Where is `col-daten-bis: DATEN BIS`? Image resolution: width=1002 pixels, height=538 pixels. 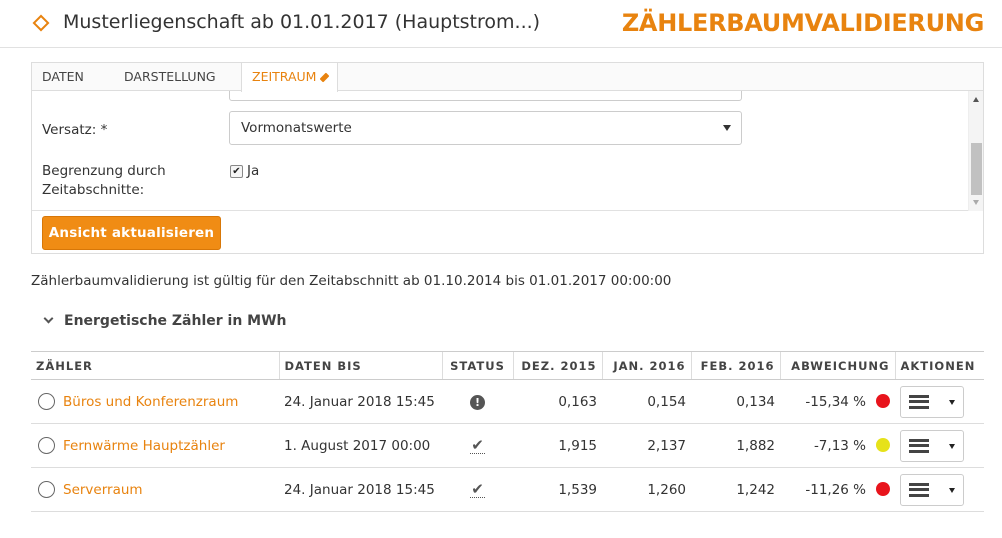
col-daten-bis: DATEN BIS is located at coordinates (360, 365).